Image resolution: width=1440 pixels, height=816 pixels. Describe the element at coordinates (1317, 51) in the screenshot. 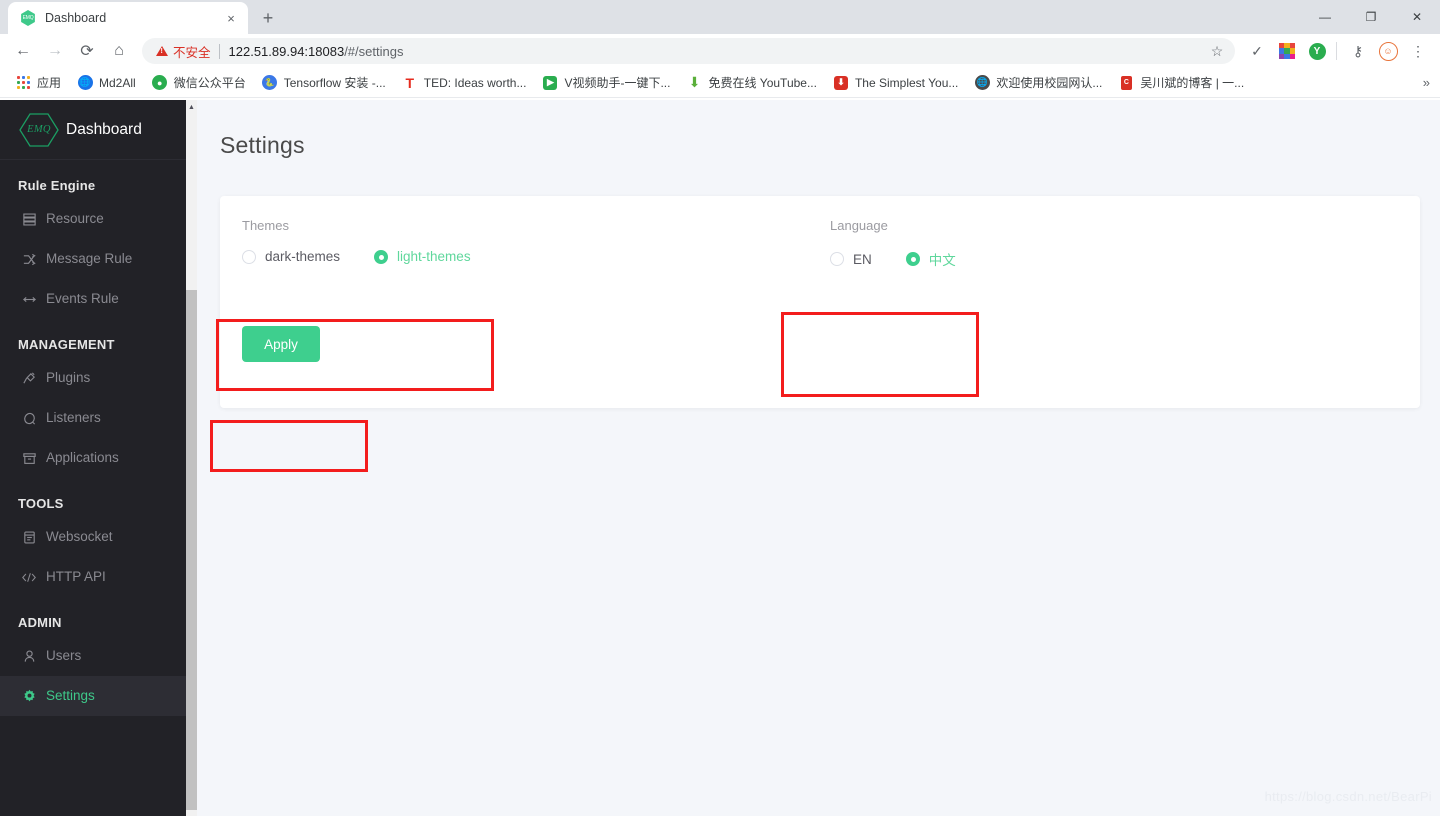

I see `green-circle-extension-icon: Y` at that location.